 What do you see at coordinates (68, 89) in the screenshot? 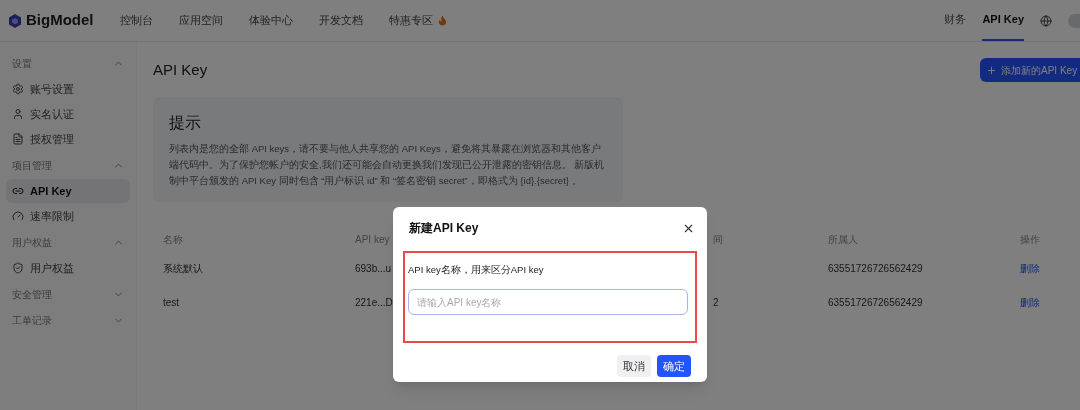
I see `sidebar-item: 账号设置` at bounding box center [68, 89].